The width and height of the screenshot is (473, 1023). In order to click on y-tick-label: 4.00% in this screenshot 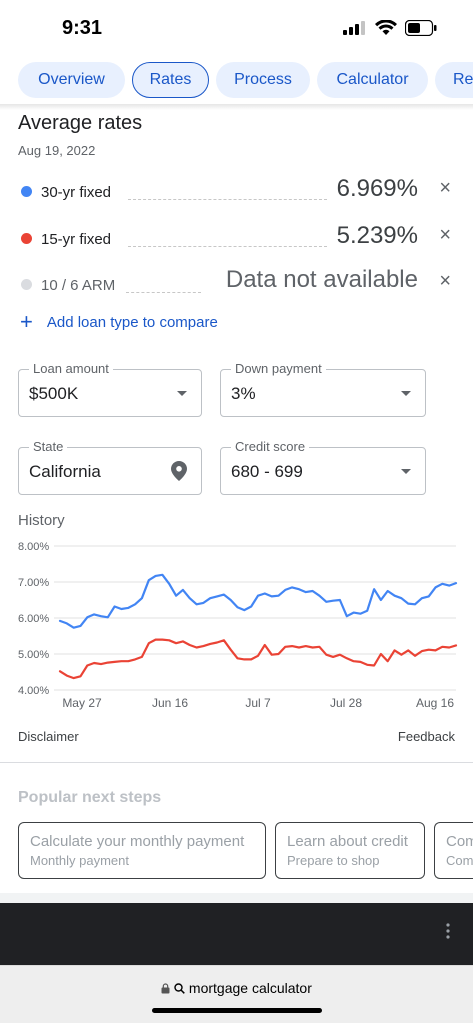, I will do `click(33, 691)`.